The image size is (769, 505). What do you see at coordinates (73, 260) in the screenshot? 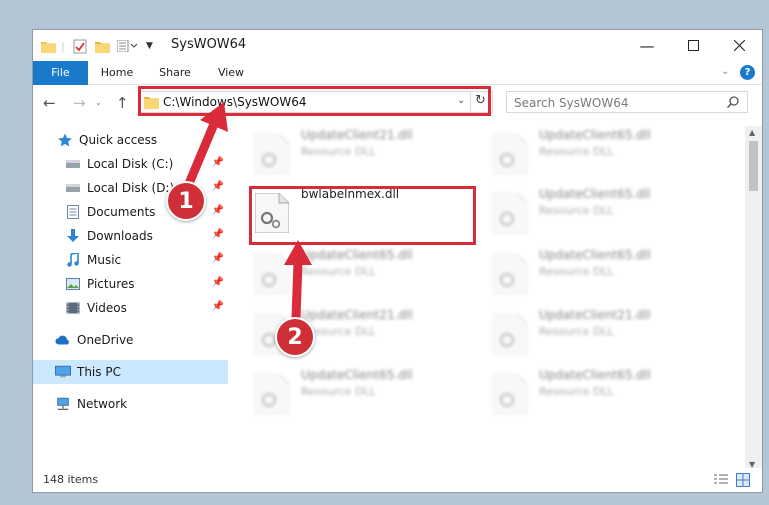
I see `music-icon` at bounding box center [73, 260].